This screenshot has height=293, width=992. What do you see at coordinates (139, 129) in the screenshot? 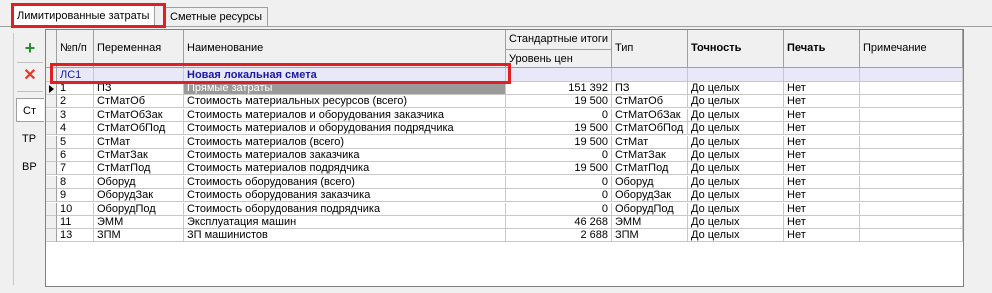
I see `cell-variable: СтМатОбПод` at bounding box center [139, 129].